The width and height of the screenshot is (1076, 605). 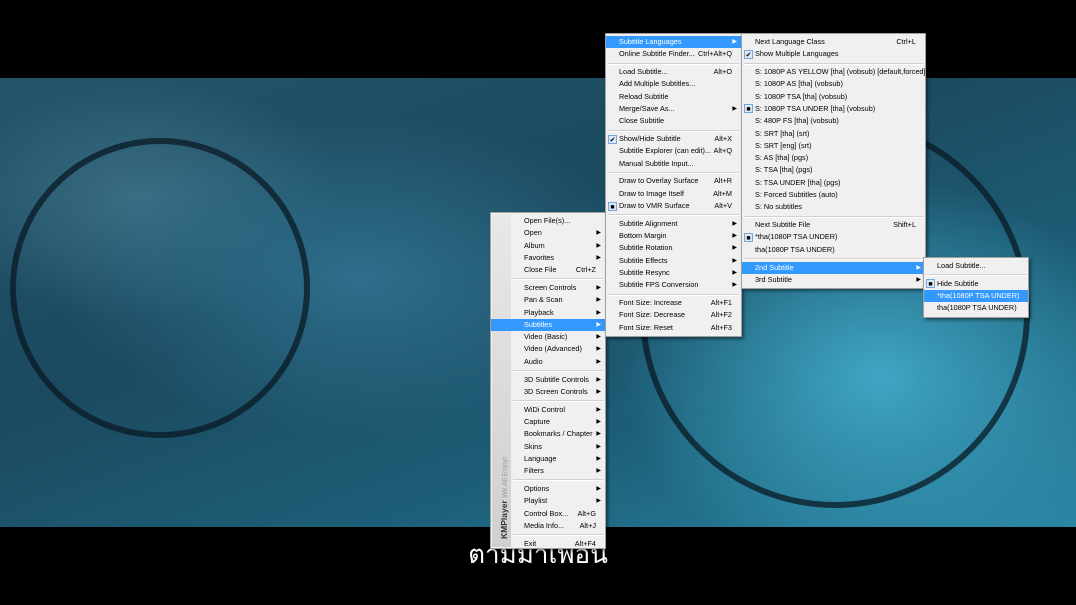 What do you see at coordinates (723, 206) in the screenshot?
I see `menu-item-shortcut: Alt+V` at bounding box center [723, 206].